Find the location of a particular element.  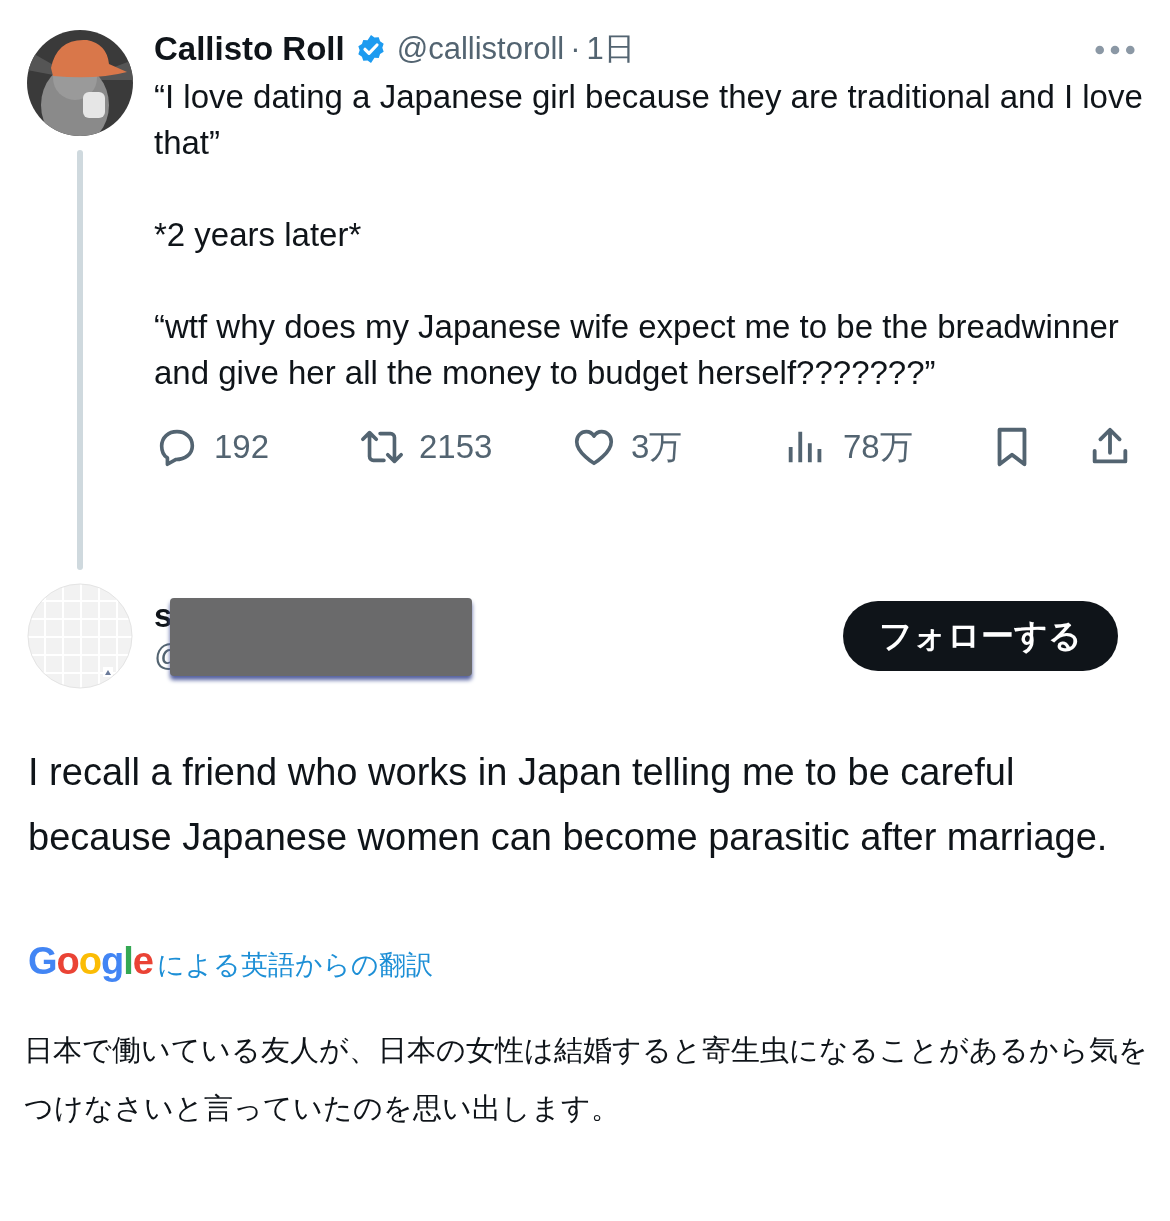

author-name: s is located at coordinates (498, 616).